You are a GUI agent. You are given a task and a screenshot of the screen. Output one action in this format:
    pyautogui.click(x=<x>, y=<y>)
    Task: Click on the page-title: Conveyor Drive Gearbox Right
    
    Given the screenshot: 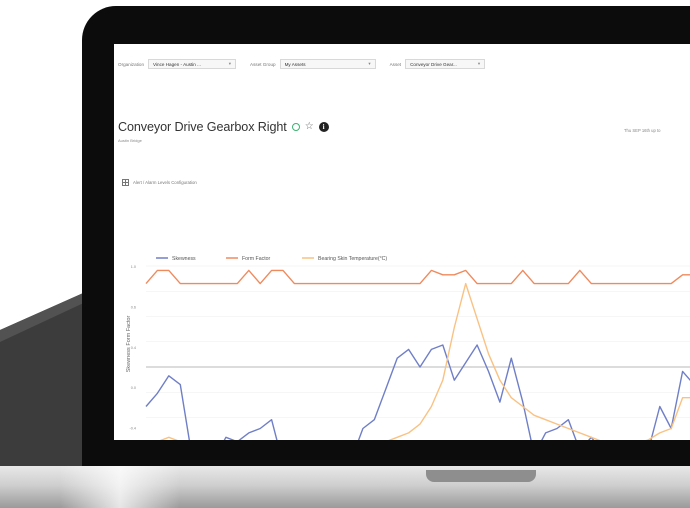 What is the action you would take?
    pyautogui.click(x=202, y=127)
    